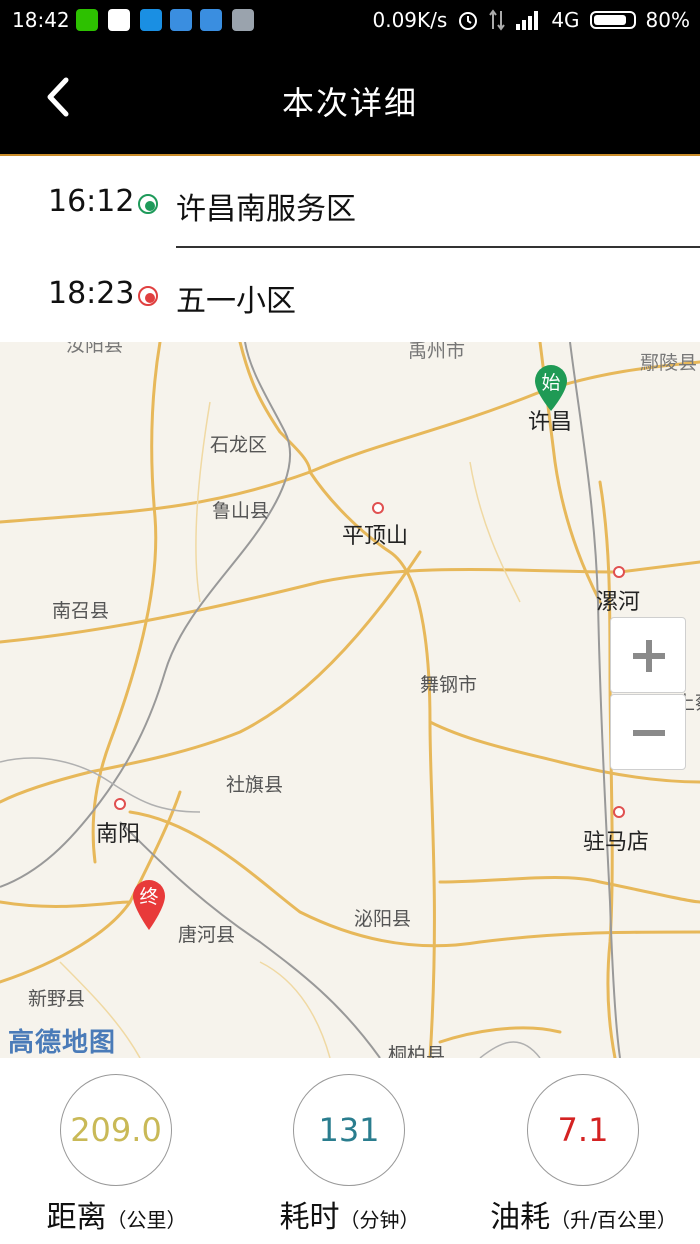 The width and height of the screenshot is (700, 1244). I want to click on map-label-biyang: 泌阳县, so click(383, 919).